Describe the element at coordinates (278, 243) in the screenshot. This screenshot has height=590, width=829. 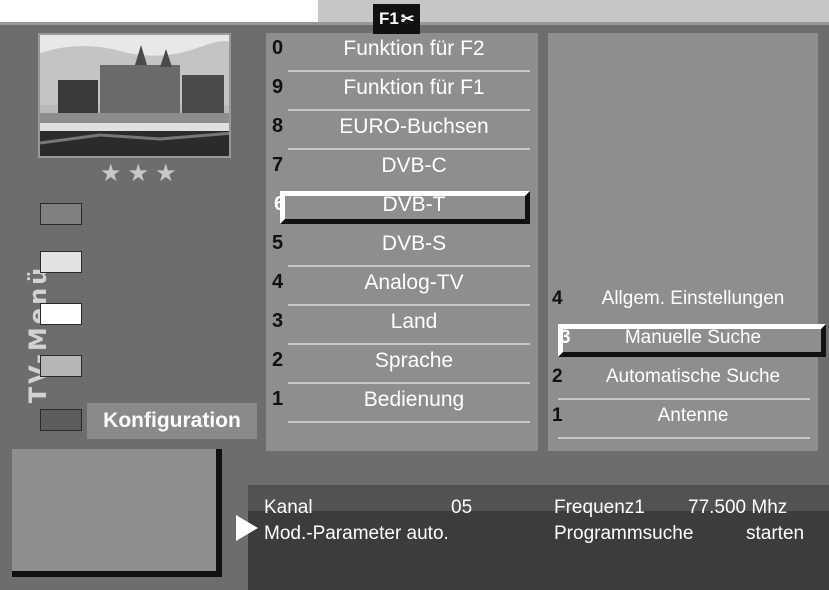
I see `menu-item-number: 5` at that location.